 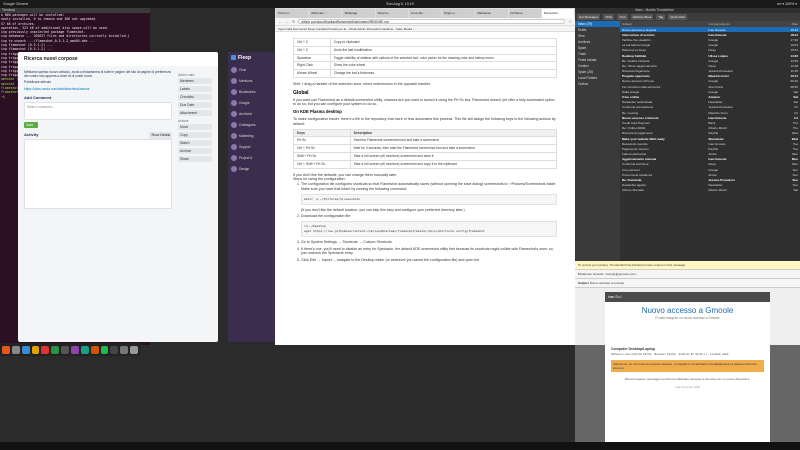 What do you see at coordinates (252, 80) in the screenshot?
I see `chat-item: Mentions` at bounding box center [252, 80].